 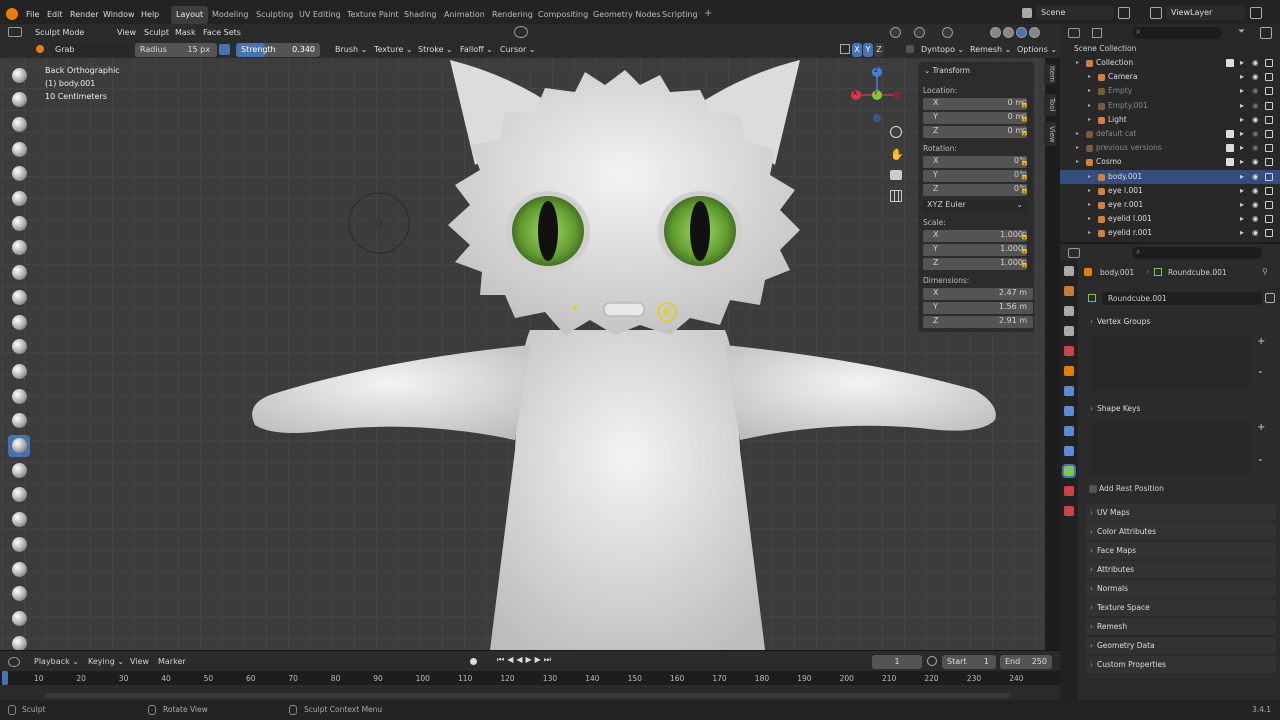 I want to click on scene-collection-row: Scene Collection, so click(x=1170, y=49).